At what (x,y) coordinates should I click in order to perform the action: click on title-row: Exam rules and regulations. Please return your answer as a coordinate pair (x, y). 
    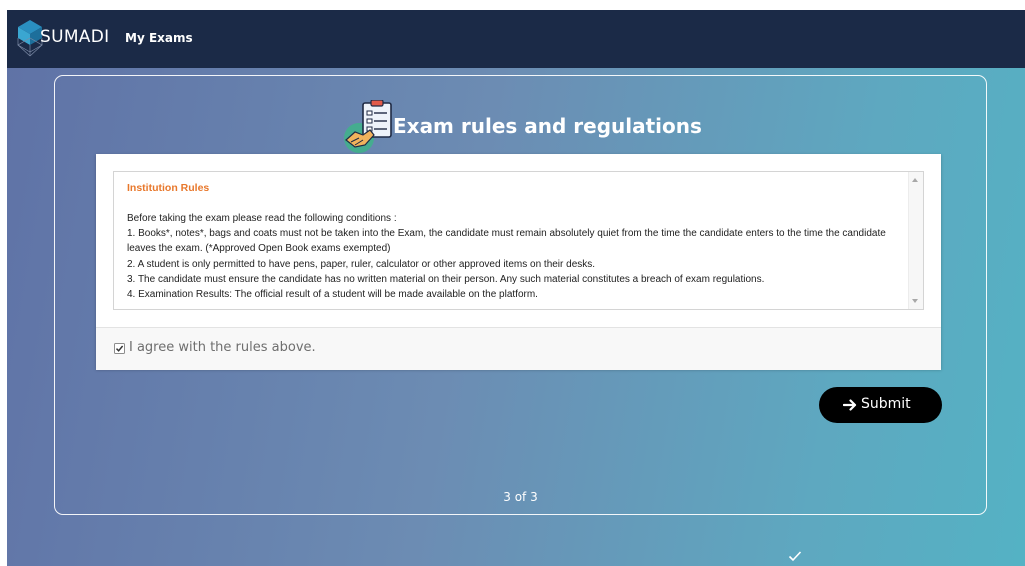
    Looking at the image, I should click on (553, 130).